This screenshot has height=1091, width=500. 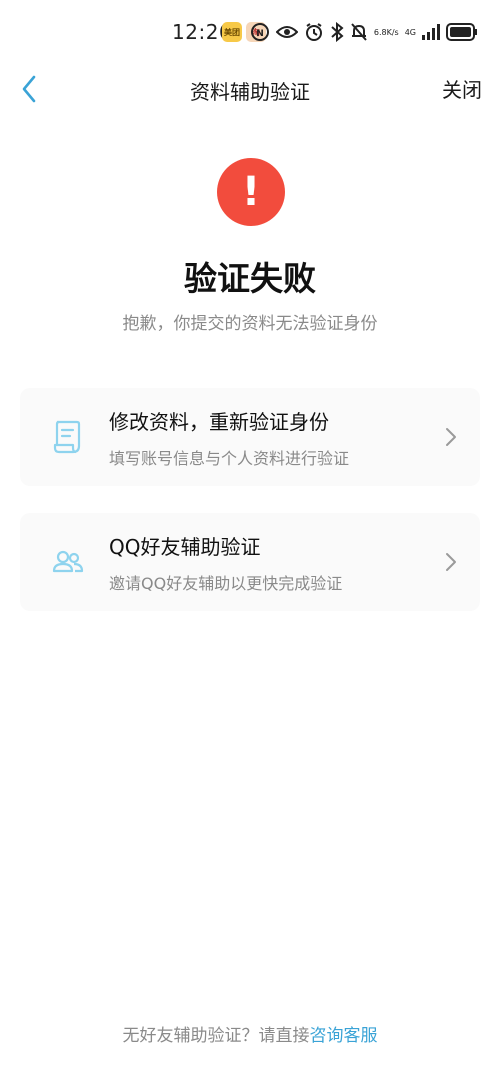 I want to click on error-exclamation-icon: !, so click(x=251, y=192).